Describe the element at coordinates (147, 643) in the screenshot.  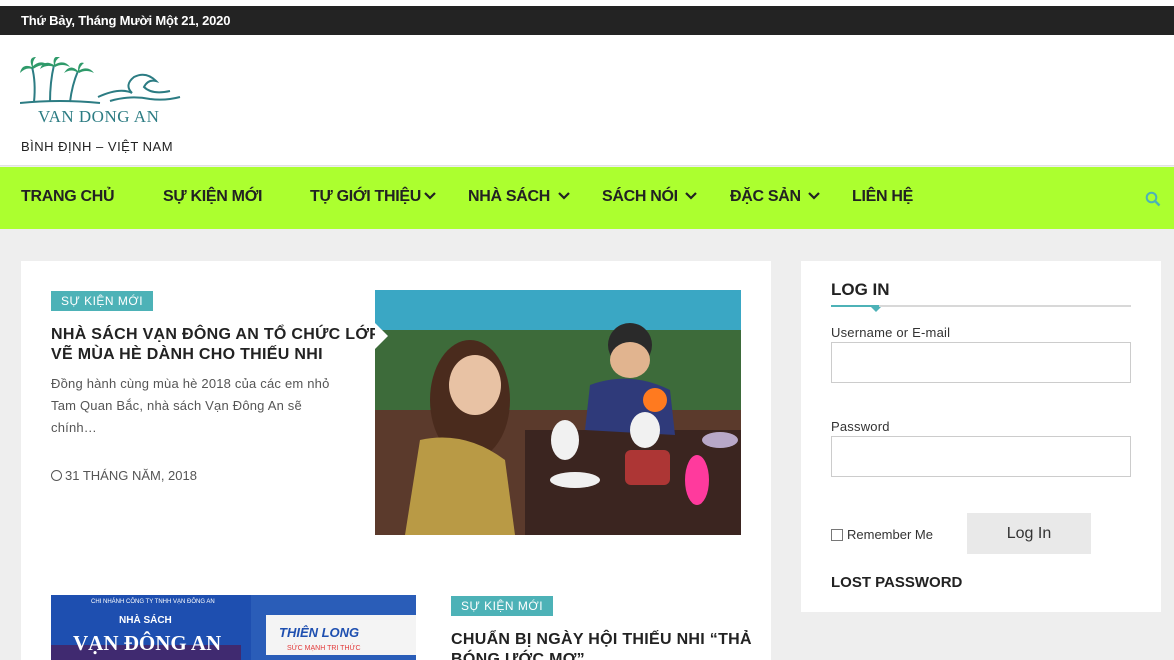
I see `sign-text: VẠN ĐÔNG AN` at that location.